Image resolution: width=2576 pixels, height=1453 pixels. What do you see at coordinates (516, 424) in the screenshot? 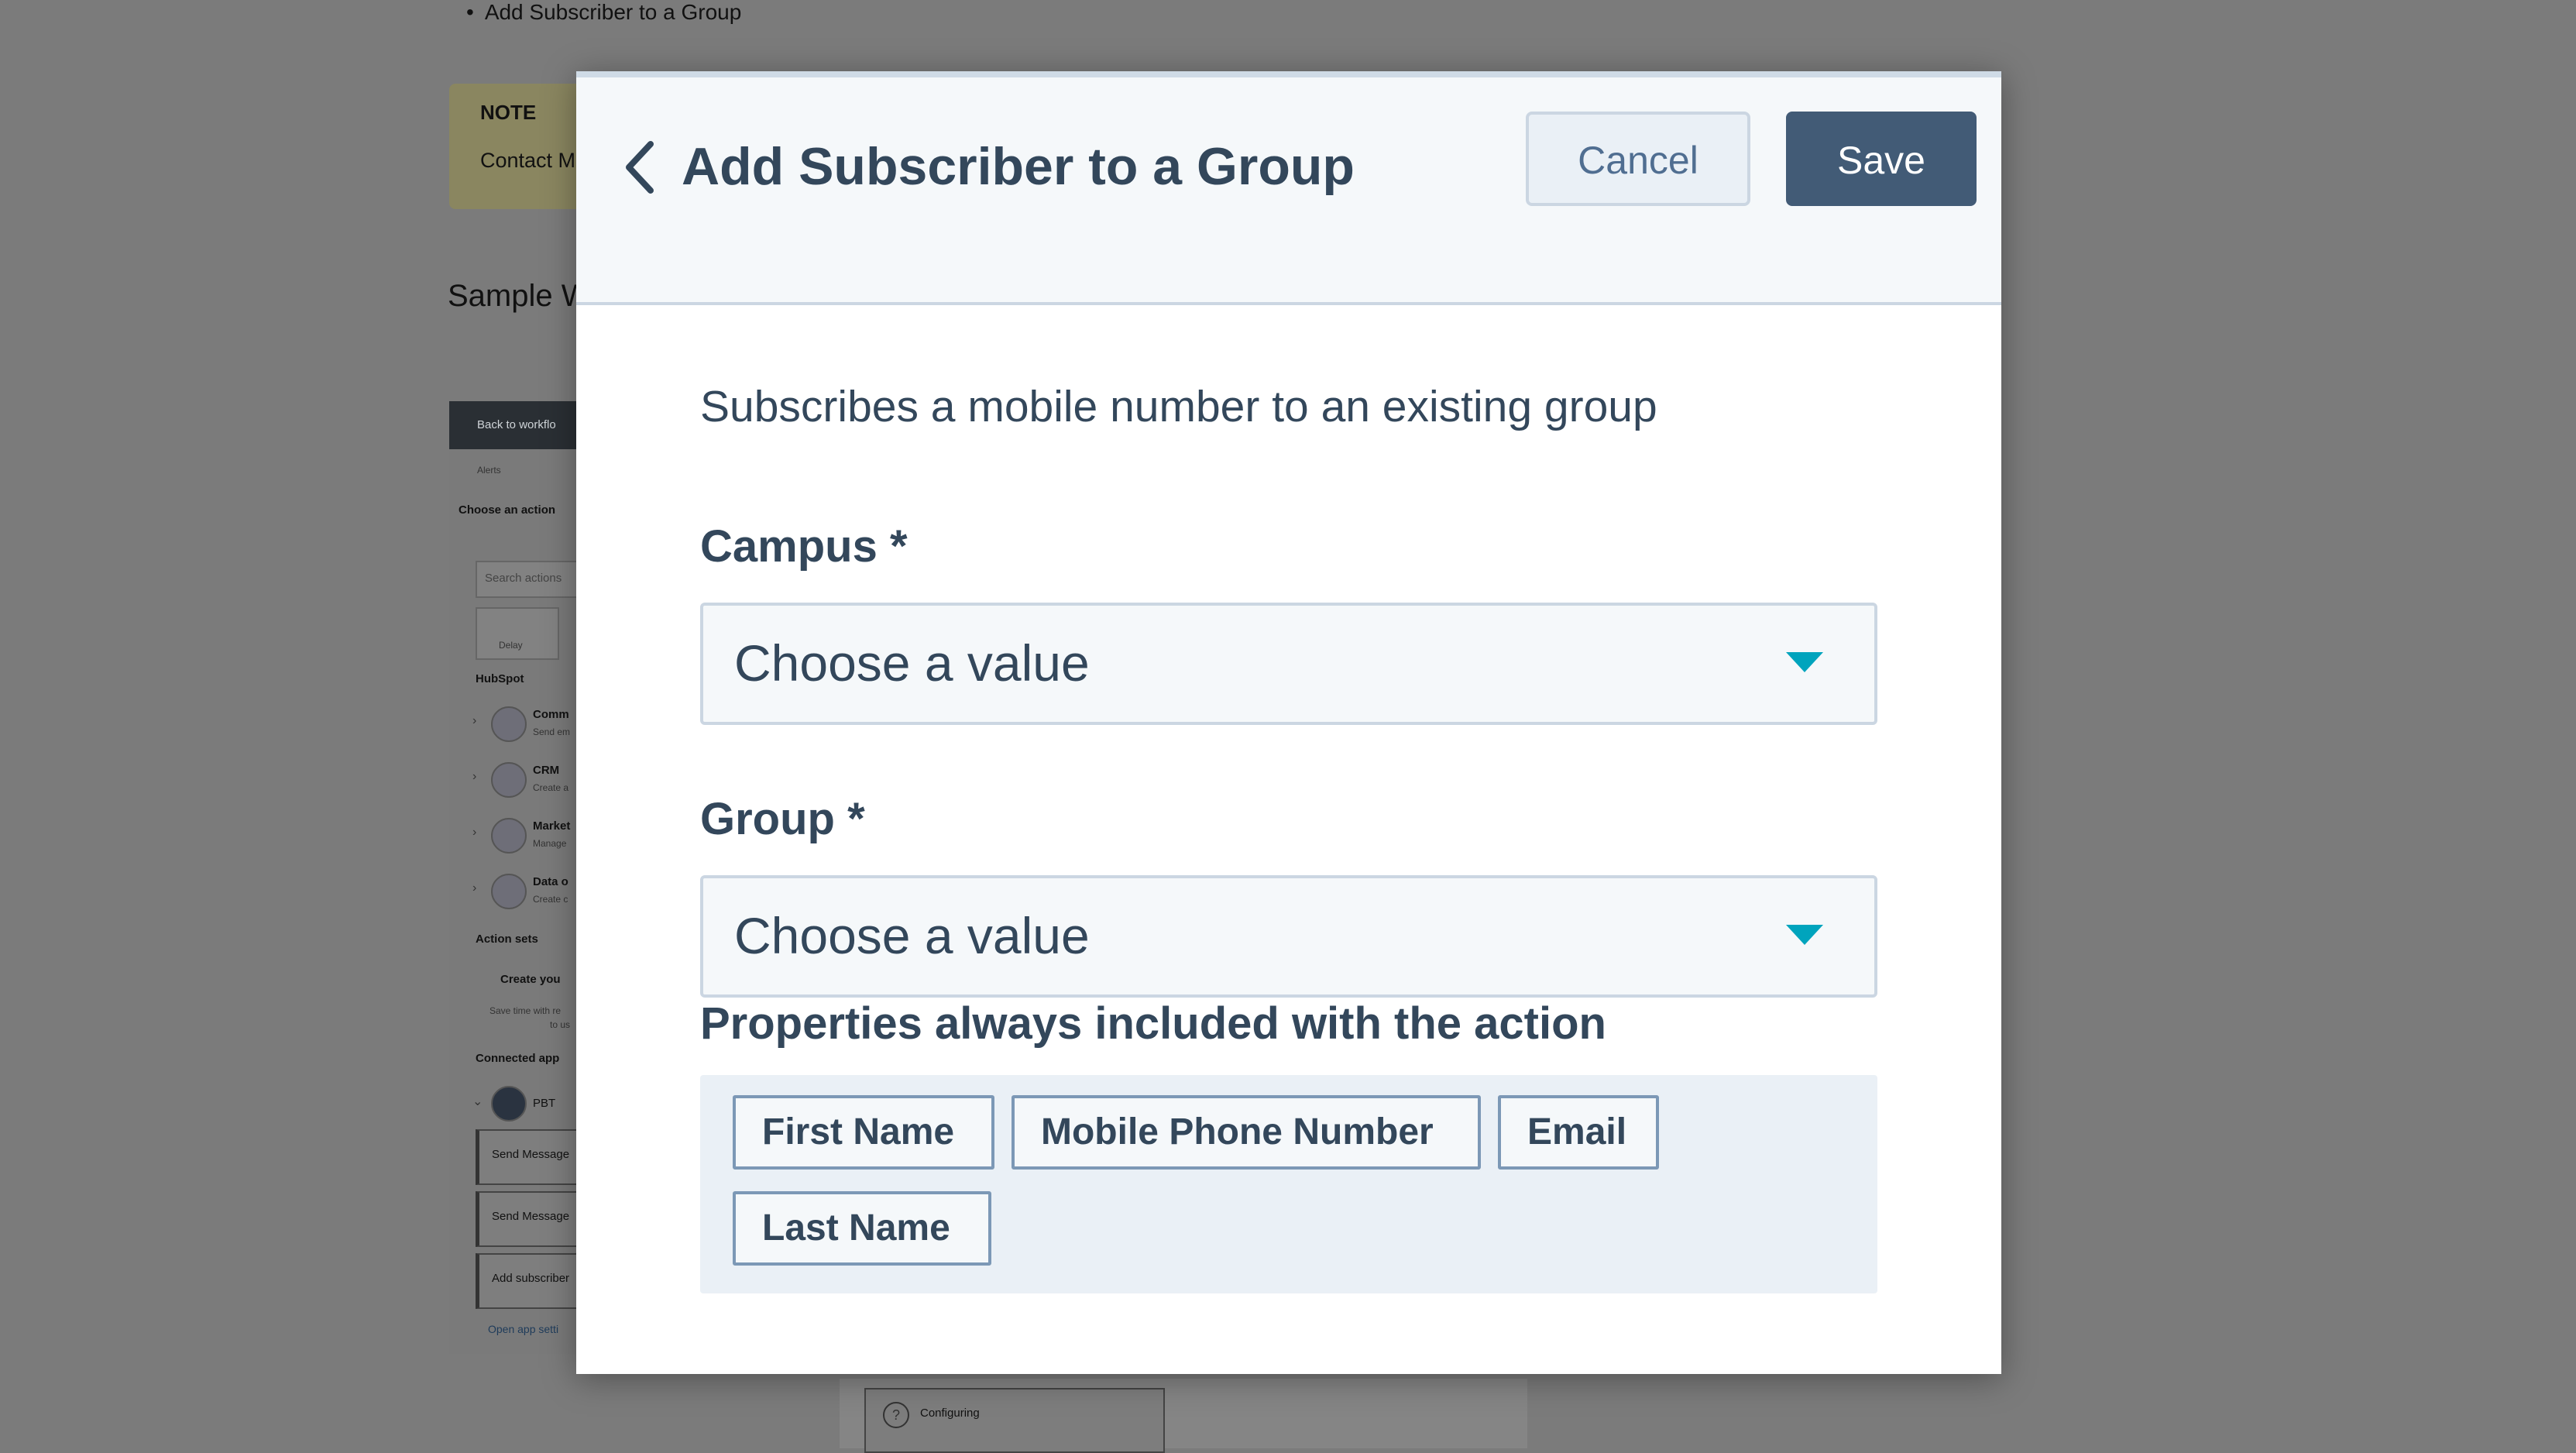
I see `bg-back-link: Back to workflo` at bounding box center [516, 424].